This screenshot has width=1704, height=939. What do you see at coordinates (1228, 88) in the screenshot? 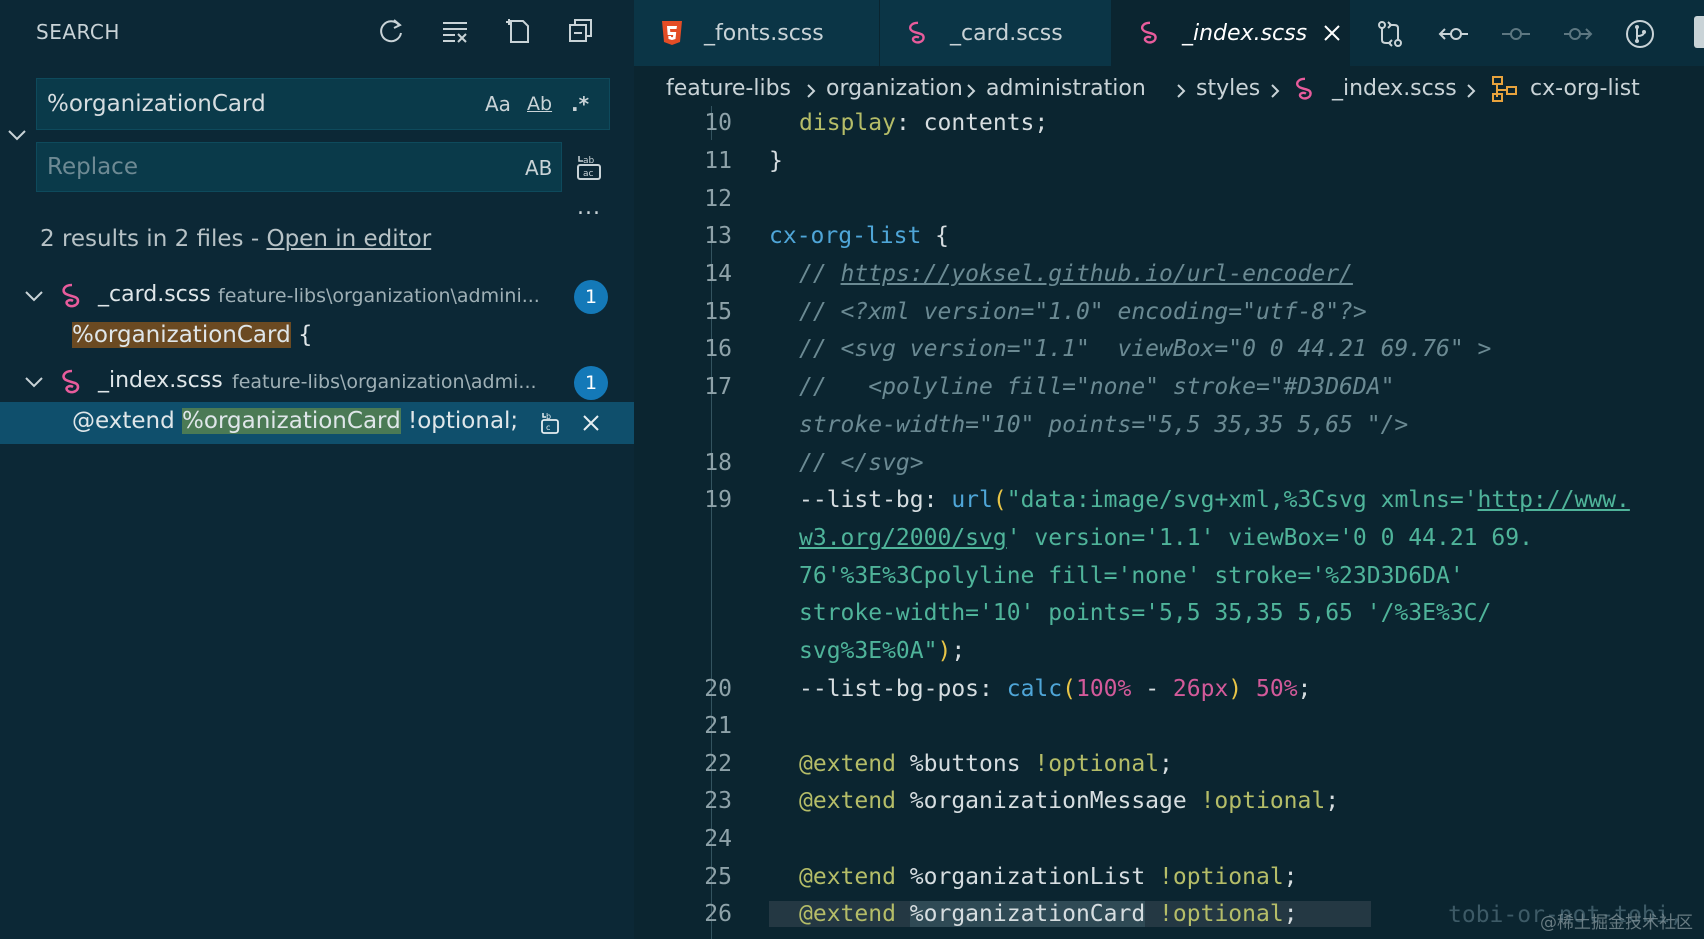
I see `breadcrumb-item: styles` at bounding box center [1228, 88].